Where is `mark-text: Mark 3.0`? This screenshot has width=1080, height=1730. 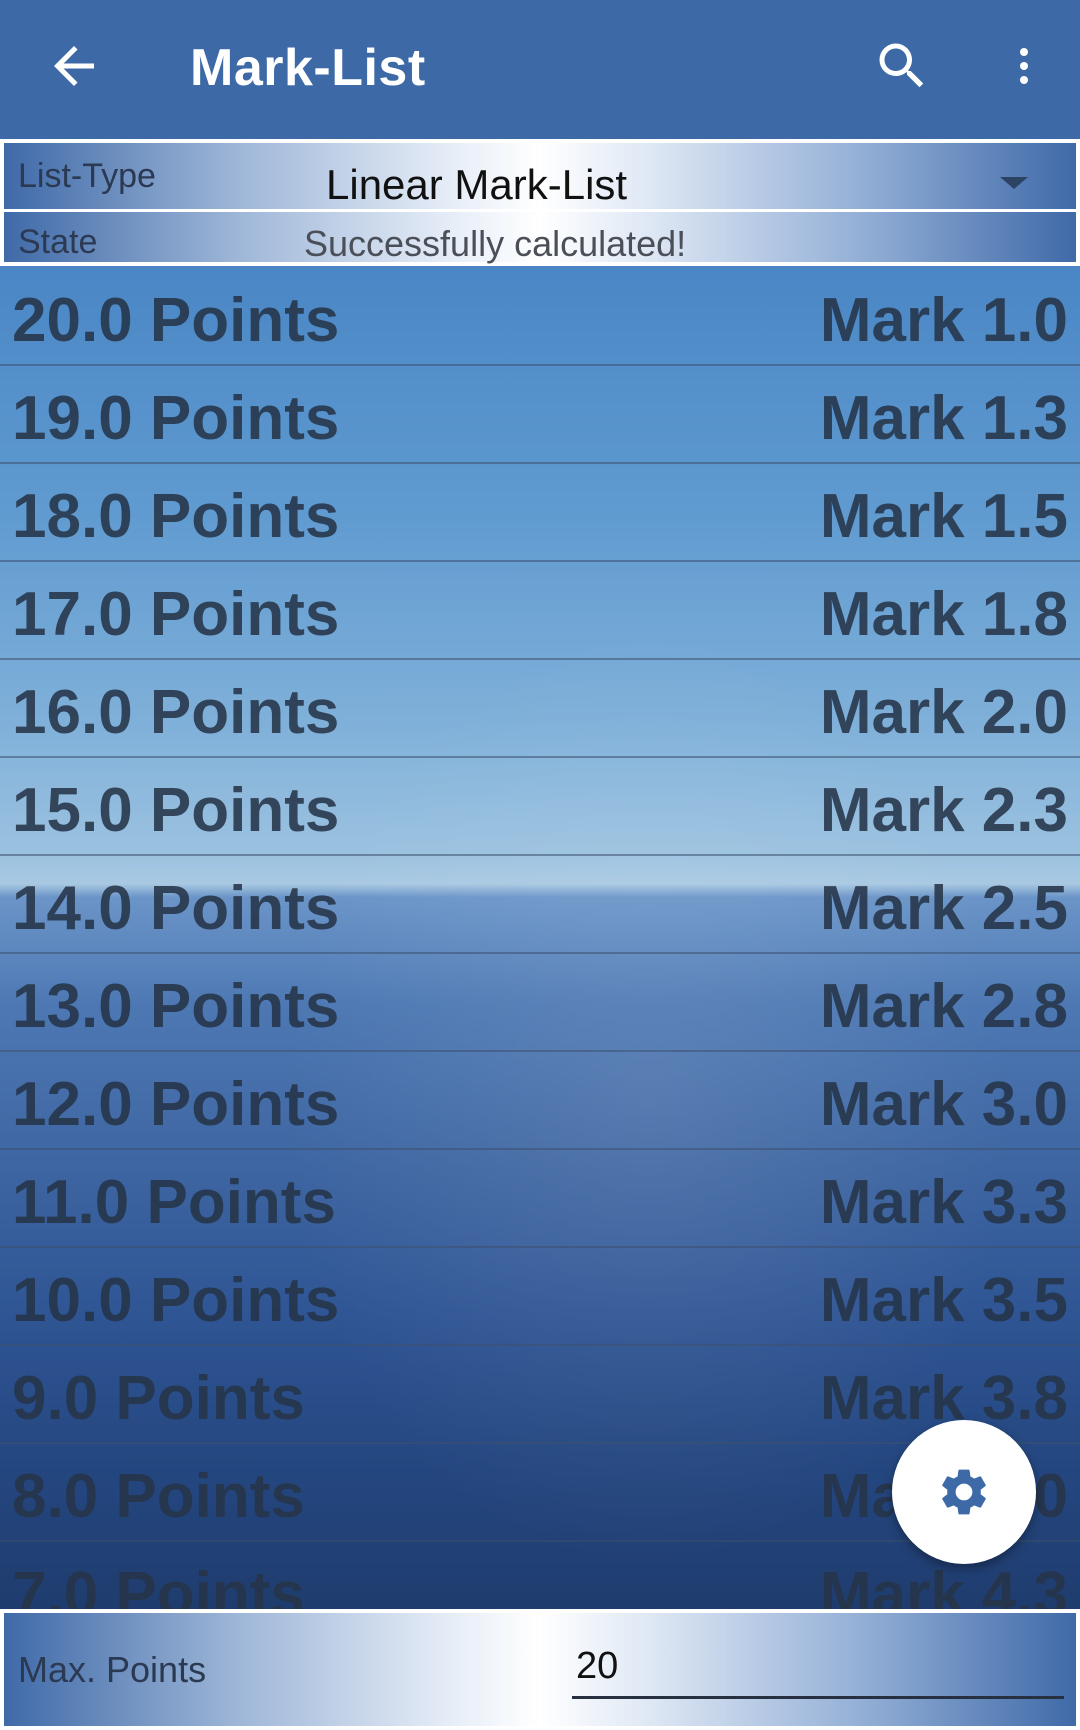 mark-text: Mark 3.0 is located at coordinates (943, 1104).